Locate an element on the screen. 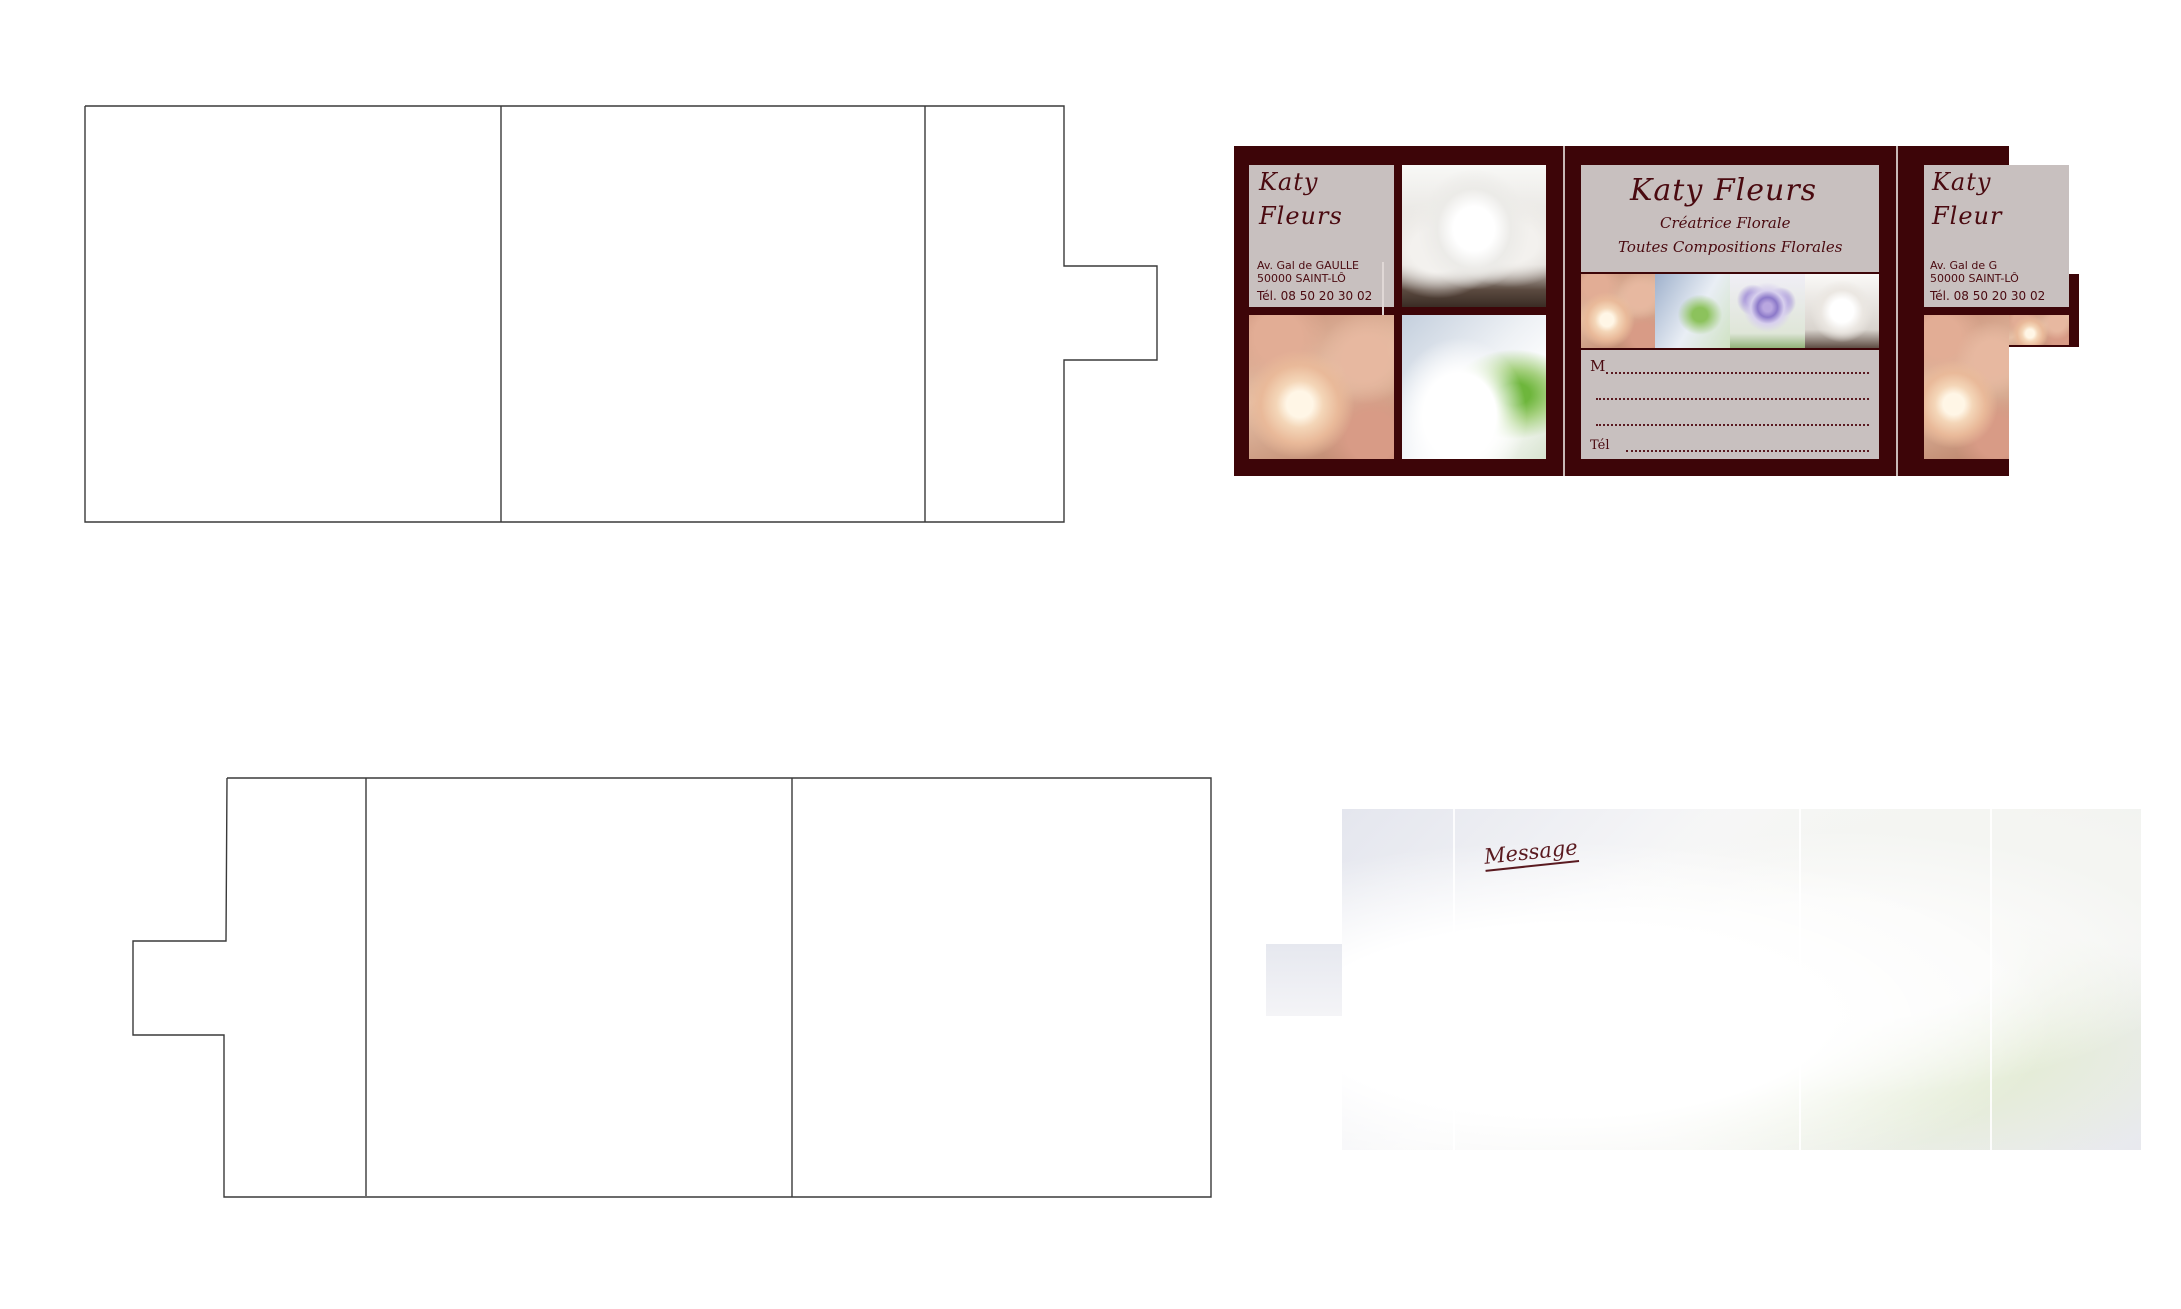  address-line1: Av. Gal de GAULLE is located at coordinates (1308, 265).